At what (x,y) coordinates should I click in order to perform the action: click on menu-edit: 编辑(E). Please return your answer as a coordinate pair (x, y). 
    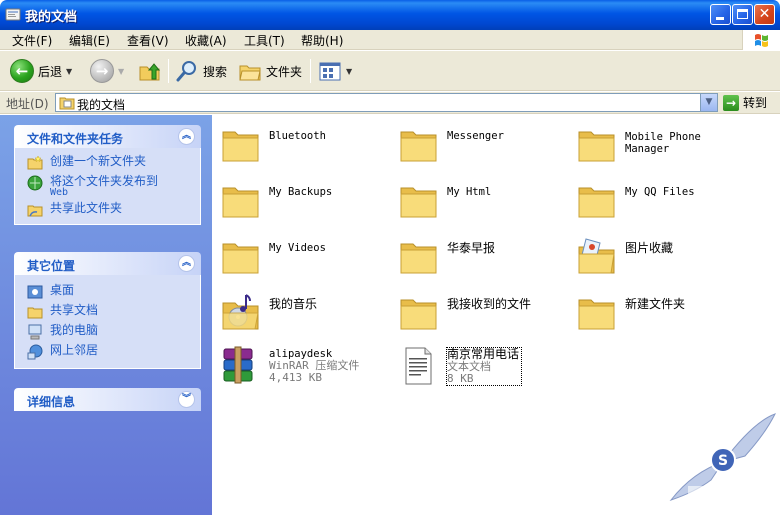
    Looking at the image, I should click on (89, 40).